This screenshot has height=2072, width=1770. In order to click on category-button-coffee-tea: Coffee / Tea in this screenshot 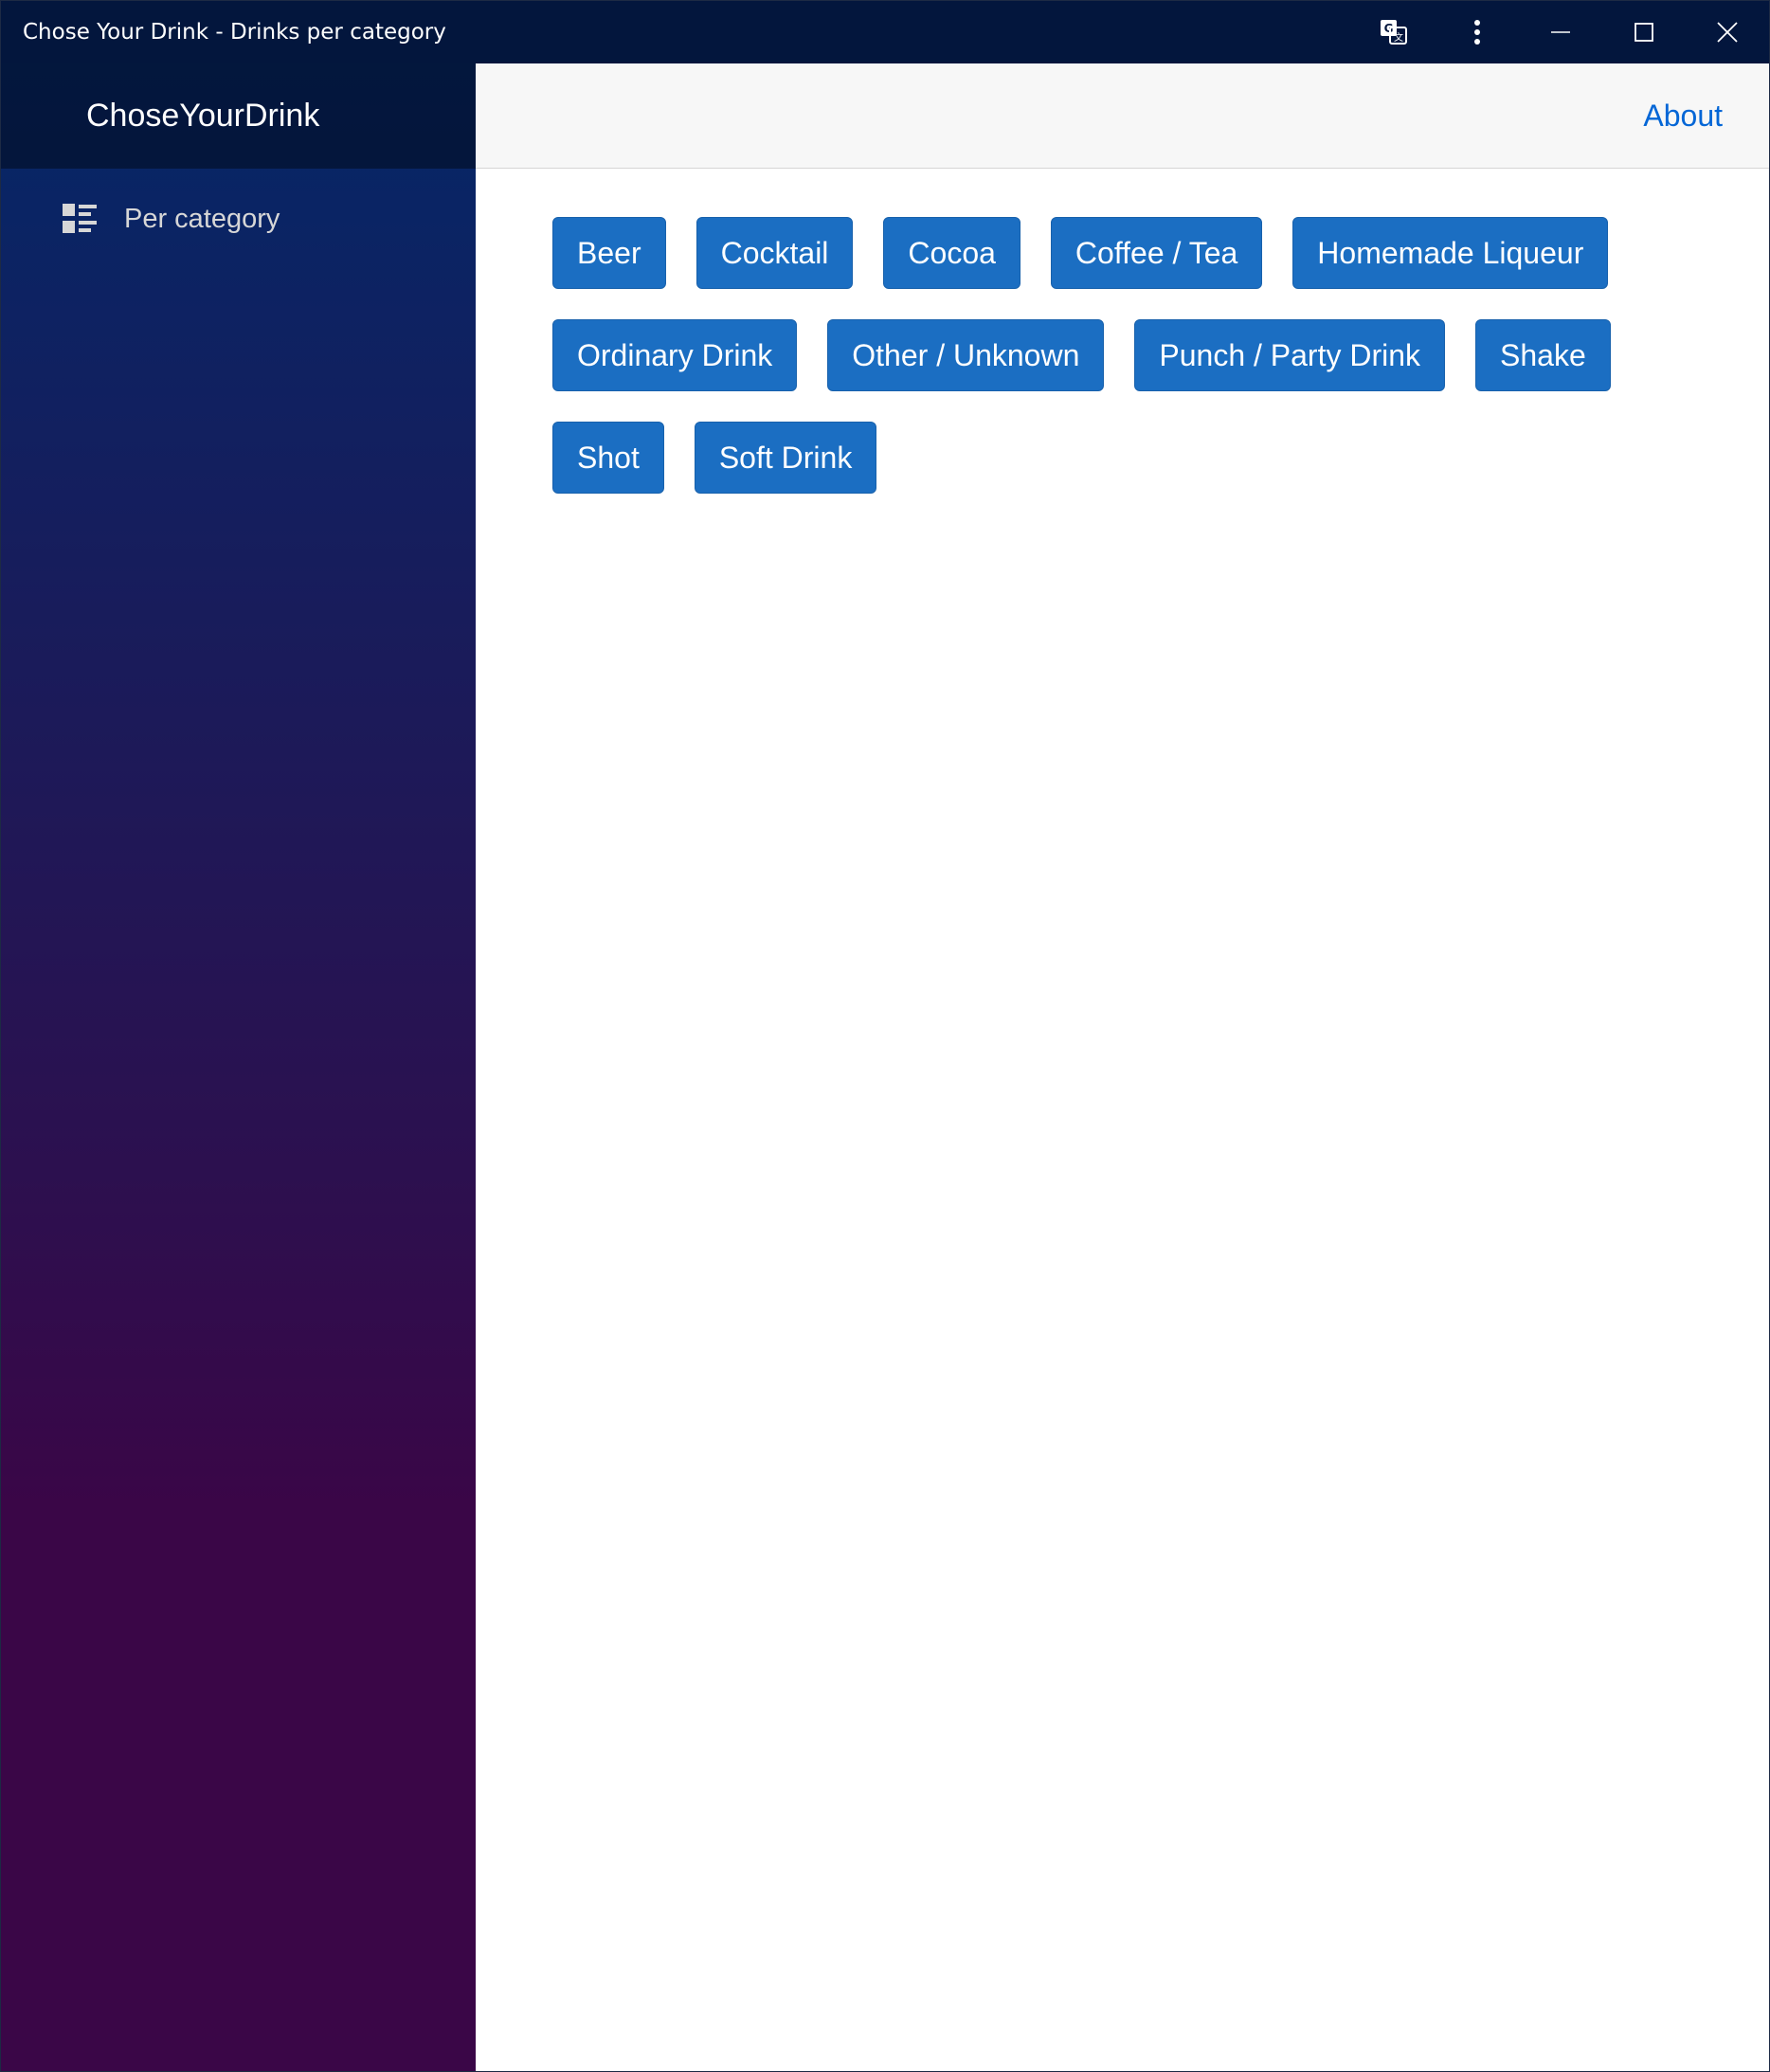, I will do `click(1156, 253)`.